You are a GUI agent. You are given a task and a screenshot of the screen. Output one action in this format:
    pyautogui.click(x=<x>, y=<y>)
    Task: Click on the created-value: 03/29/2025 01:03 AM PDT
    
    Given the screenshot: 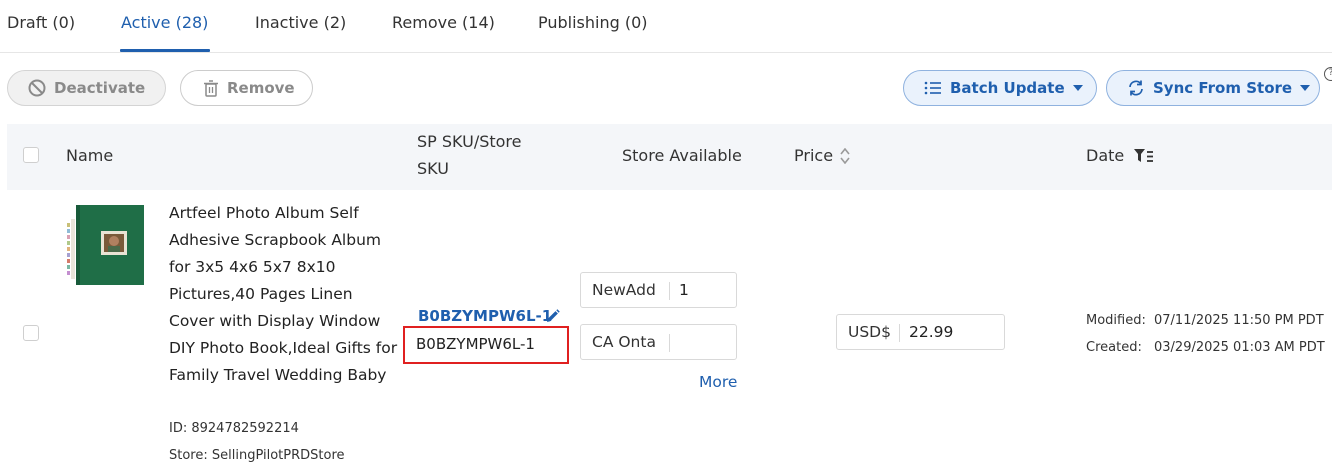 What is the action you would take?
    pyautogui.click(x=1239, y=347)
    